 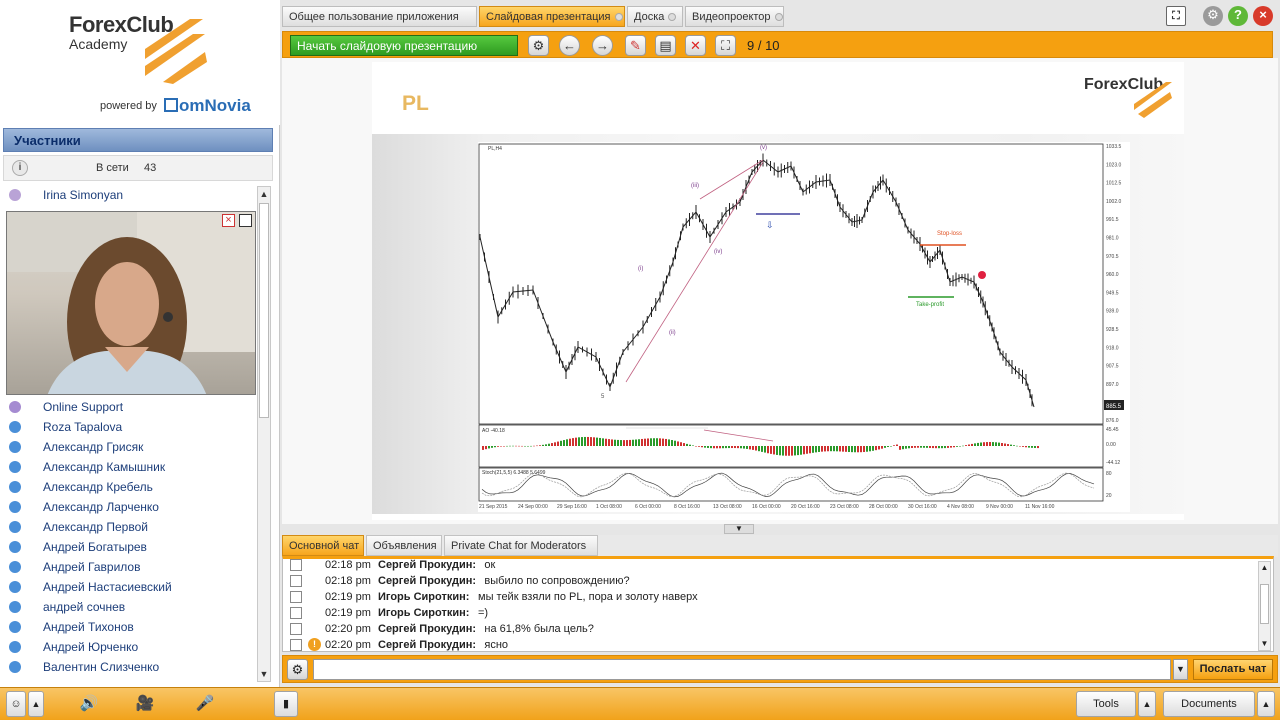 I want to click on fit-slide-icon: ⛶, so click(x=725, y=45).